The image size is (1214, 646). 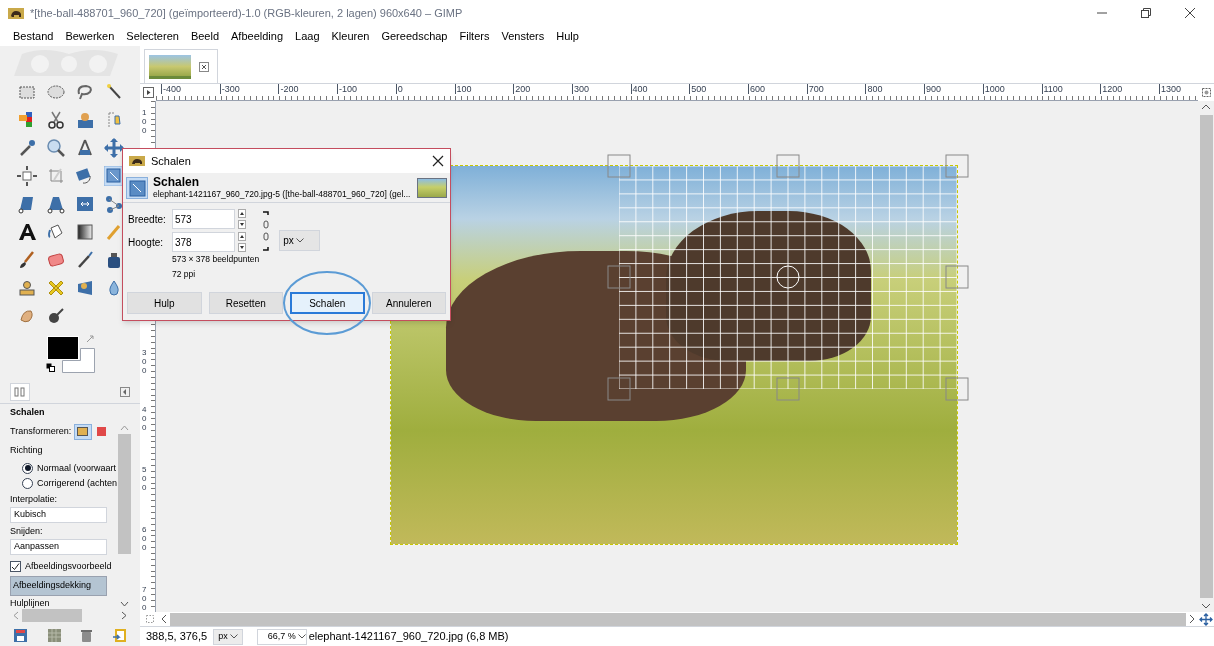 I want to click on layer-icon, so click(x=83, y=431).